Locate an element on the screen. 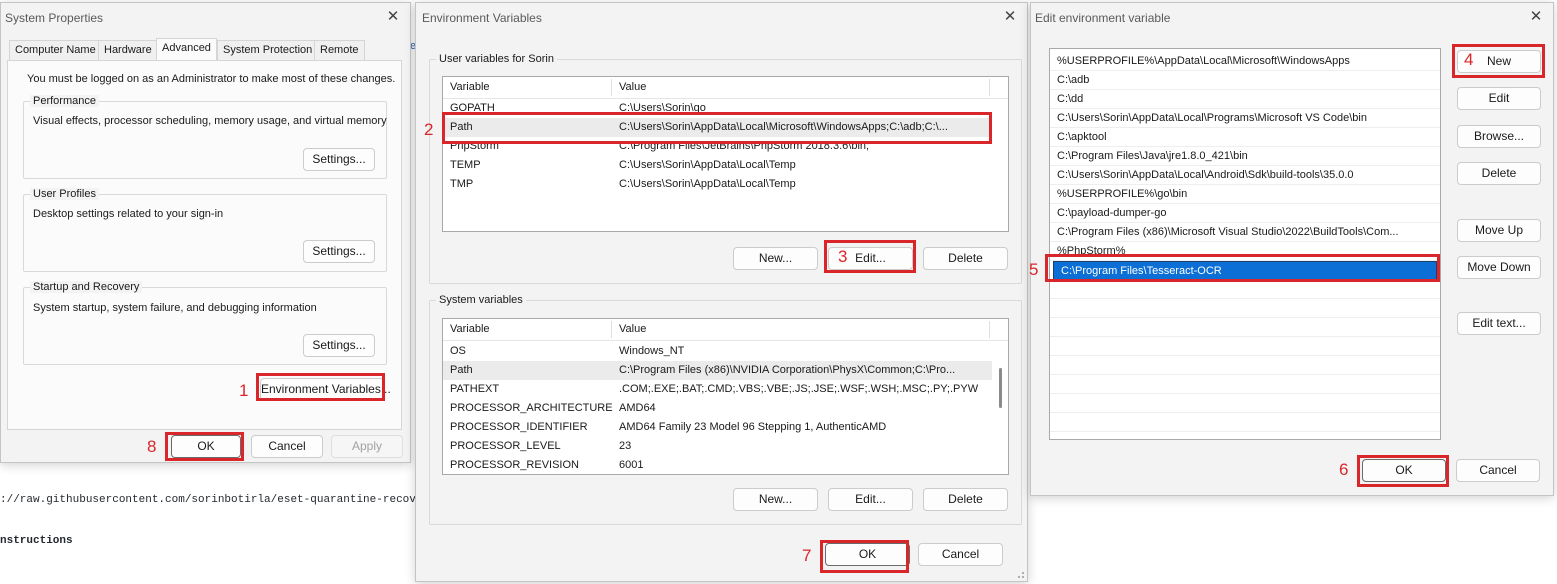  list-item: %USERPROFILE%\go\bin is located at coordinates (1245, 194).